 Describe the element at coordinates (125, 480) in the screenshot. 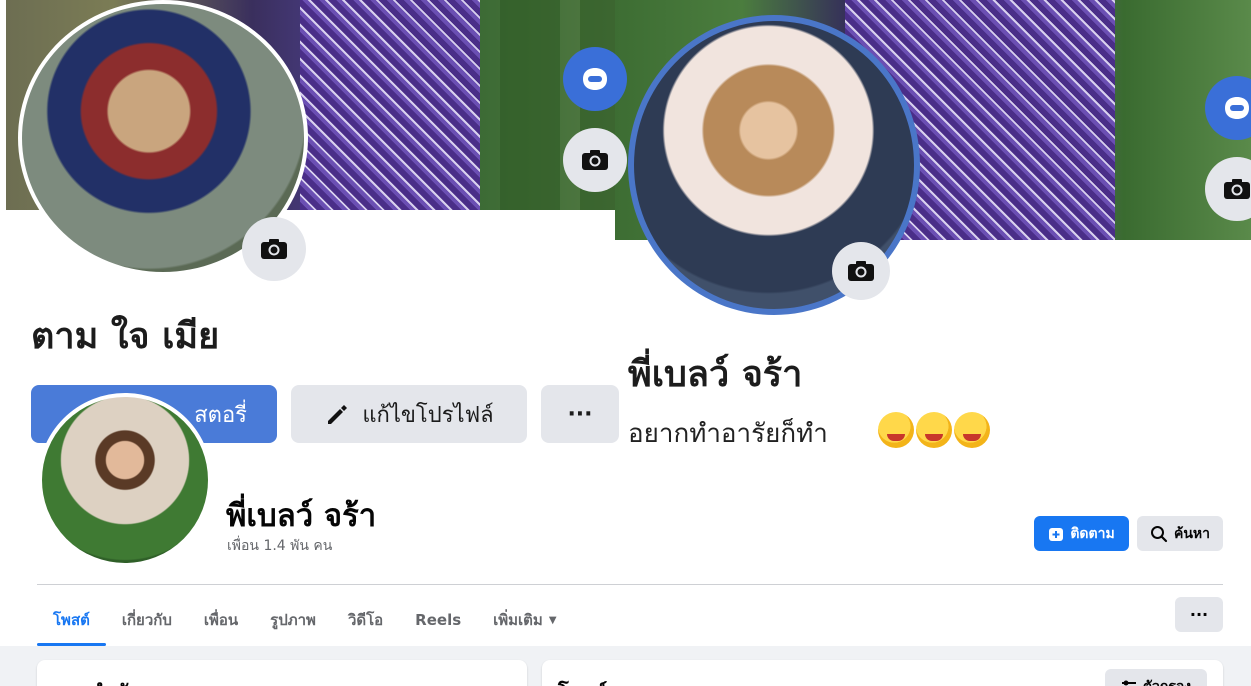

I see `profile-avatar` at that location.